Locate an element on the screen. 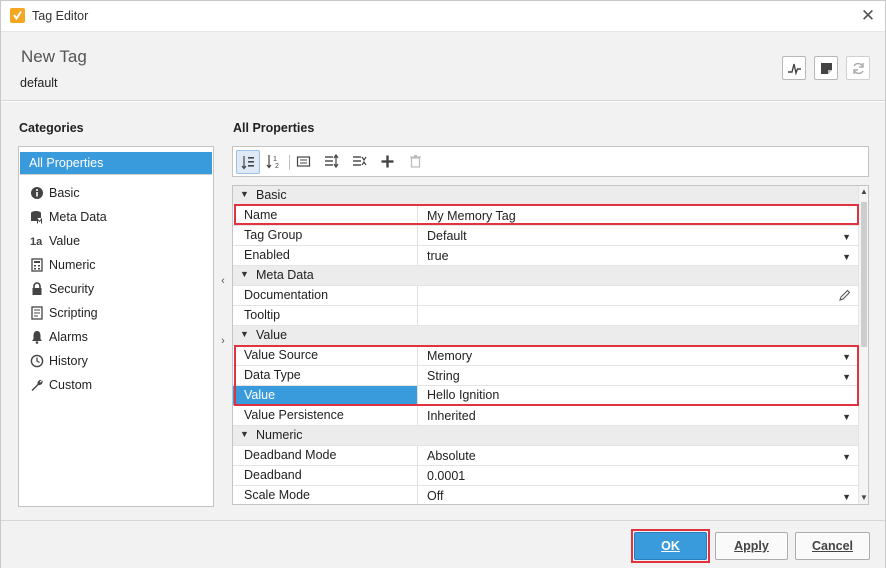 The image size is (886, 568). category-numeric: Numeric is located at coordinates (116, 265).